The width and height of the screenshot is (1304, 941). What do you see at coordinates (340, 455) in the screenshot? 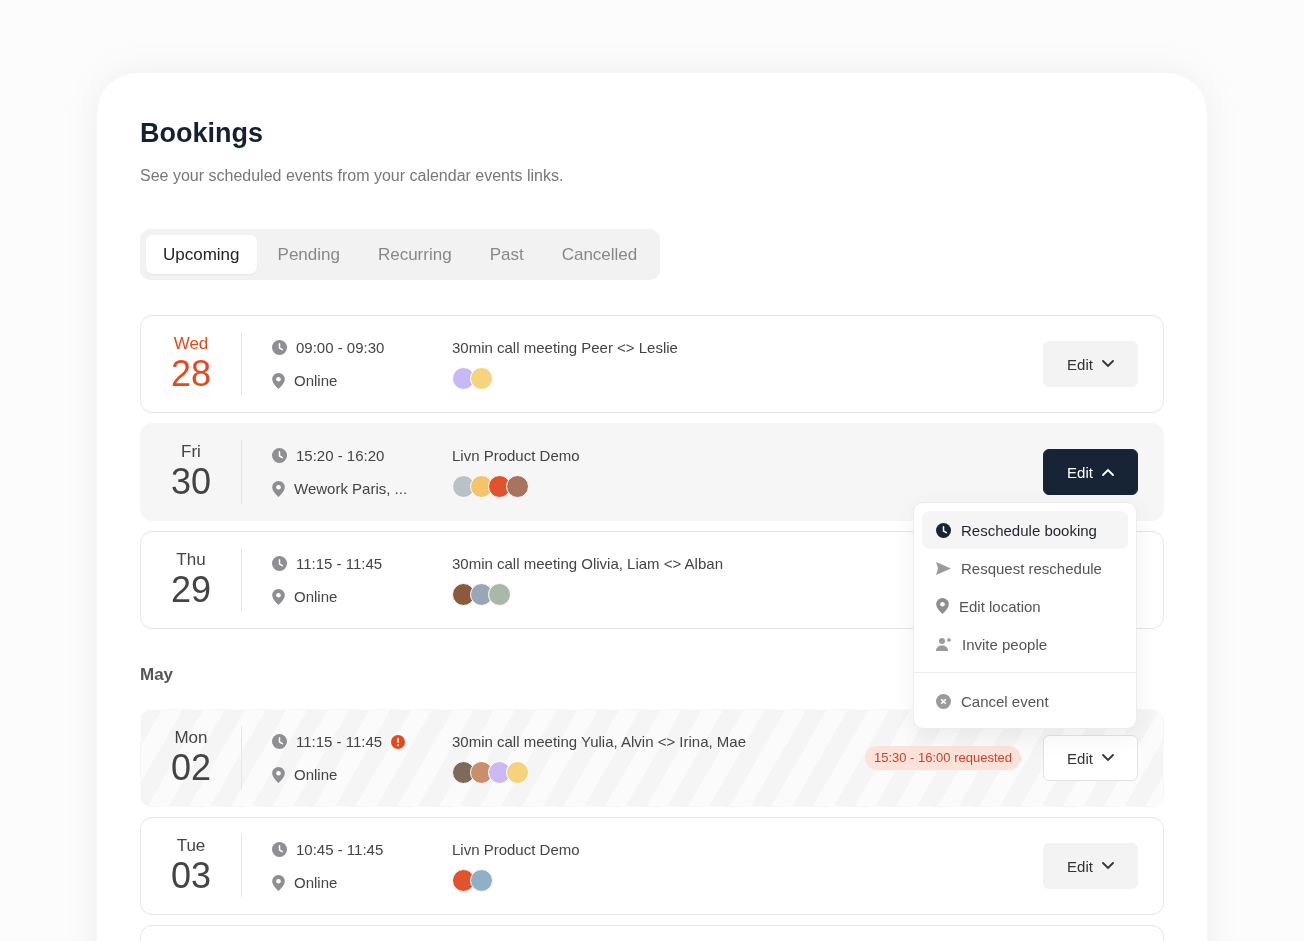
I see `booking-time: 15:20 - 16:20` at bounding box center [340, 455].